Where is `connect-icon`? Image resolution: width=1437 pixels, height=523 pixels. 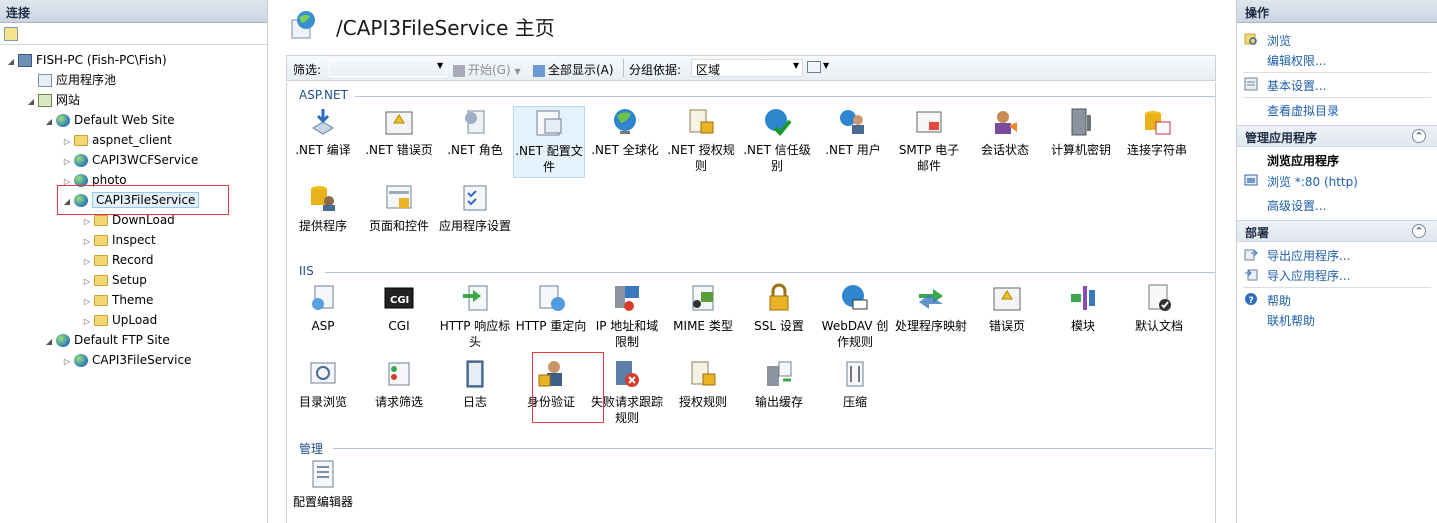
connect-icon is located at coordinates (11, 33).